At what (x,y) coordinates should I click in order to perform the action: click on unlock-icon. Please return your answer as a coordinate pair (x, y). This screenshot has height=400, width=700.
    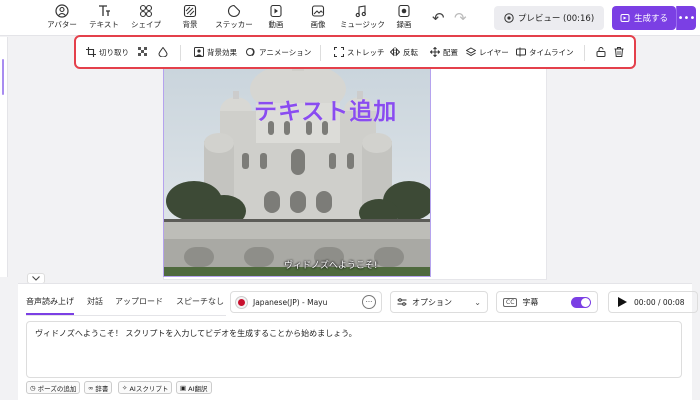
    Looking at the image, I should click on (601, 52).